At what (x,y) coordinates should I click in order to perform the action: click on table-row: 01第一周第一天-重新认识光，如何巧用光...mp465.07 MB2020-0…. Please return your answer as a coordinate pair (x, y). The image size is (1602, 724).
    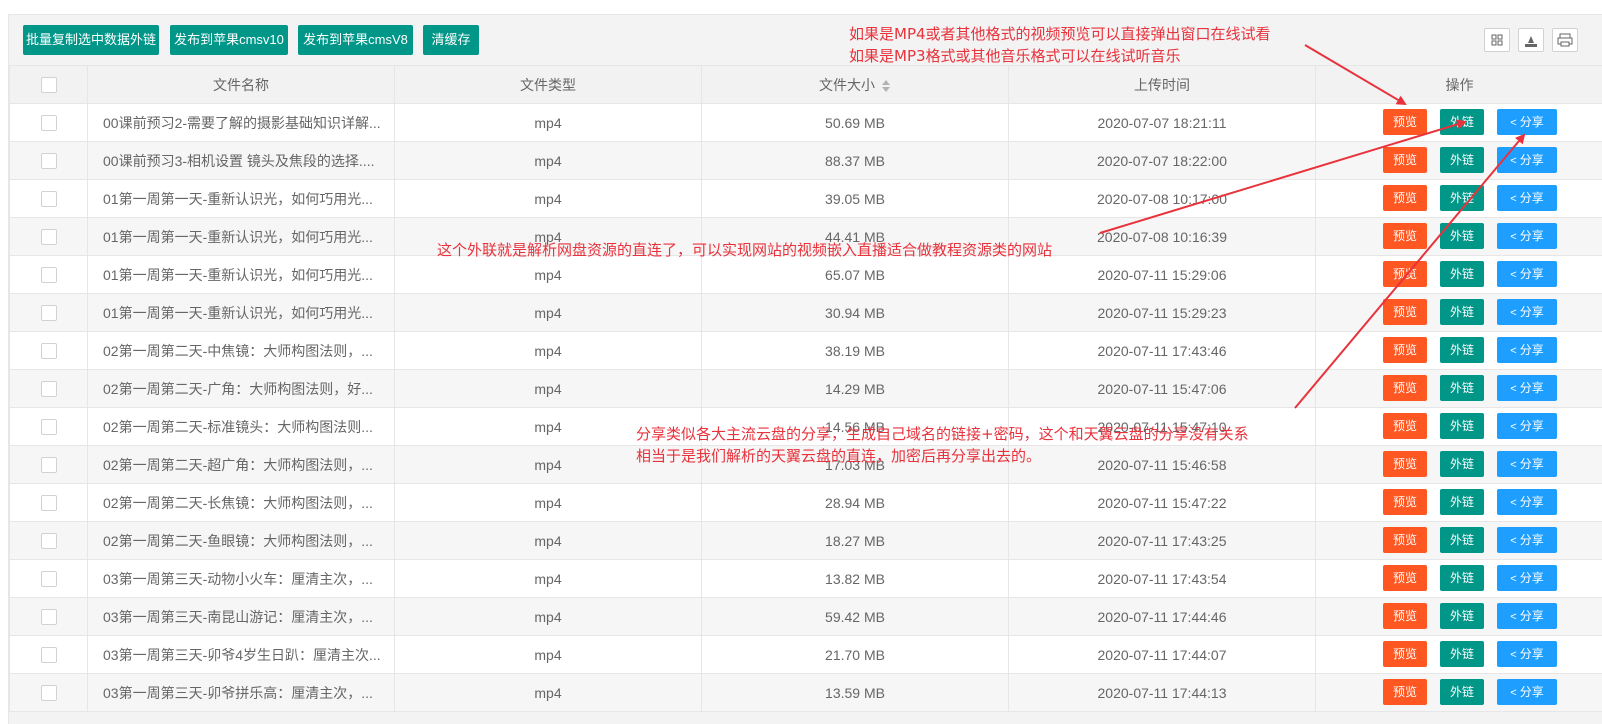
    Looking at the image, I should click on (806, 275).